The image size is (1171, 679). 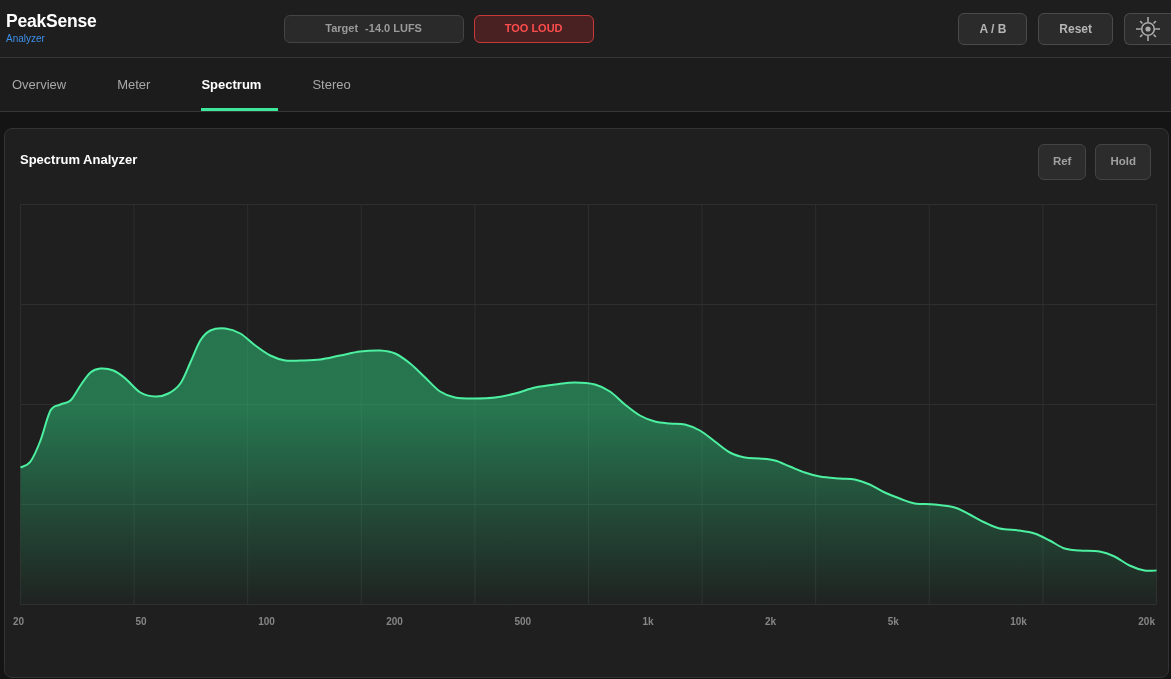 What do you see at coordinates (48, 84) in the screenshot?
I see `tab: Overview` at bounding box center [48, 84].